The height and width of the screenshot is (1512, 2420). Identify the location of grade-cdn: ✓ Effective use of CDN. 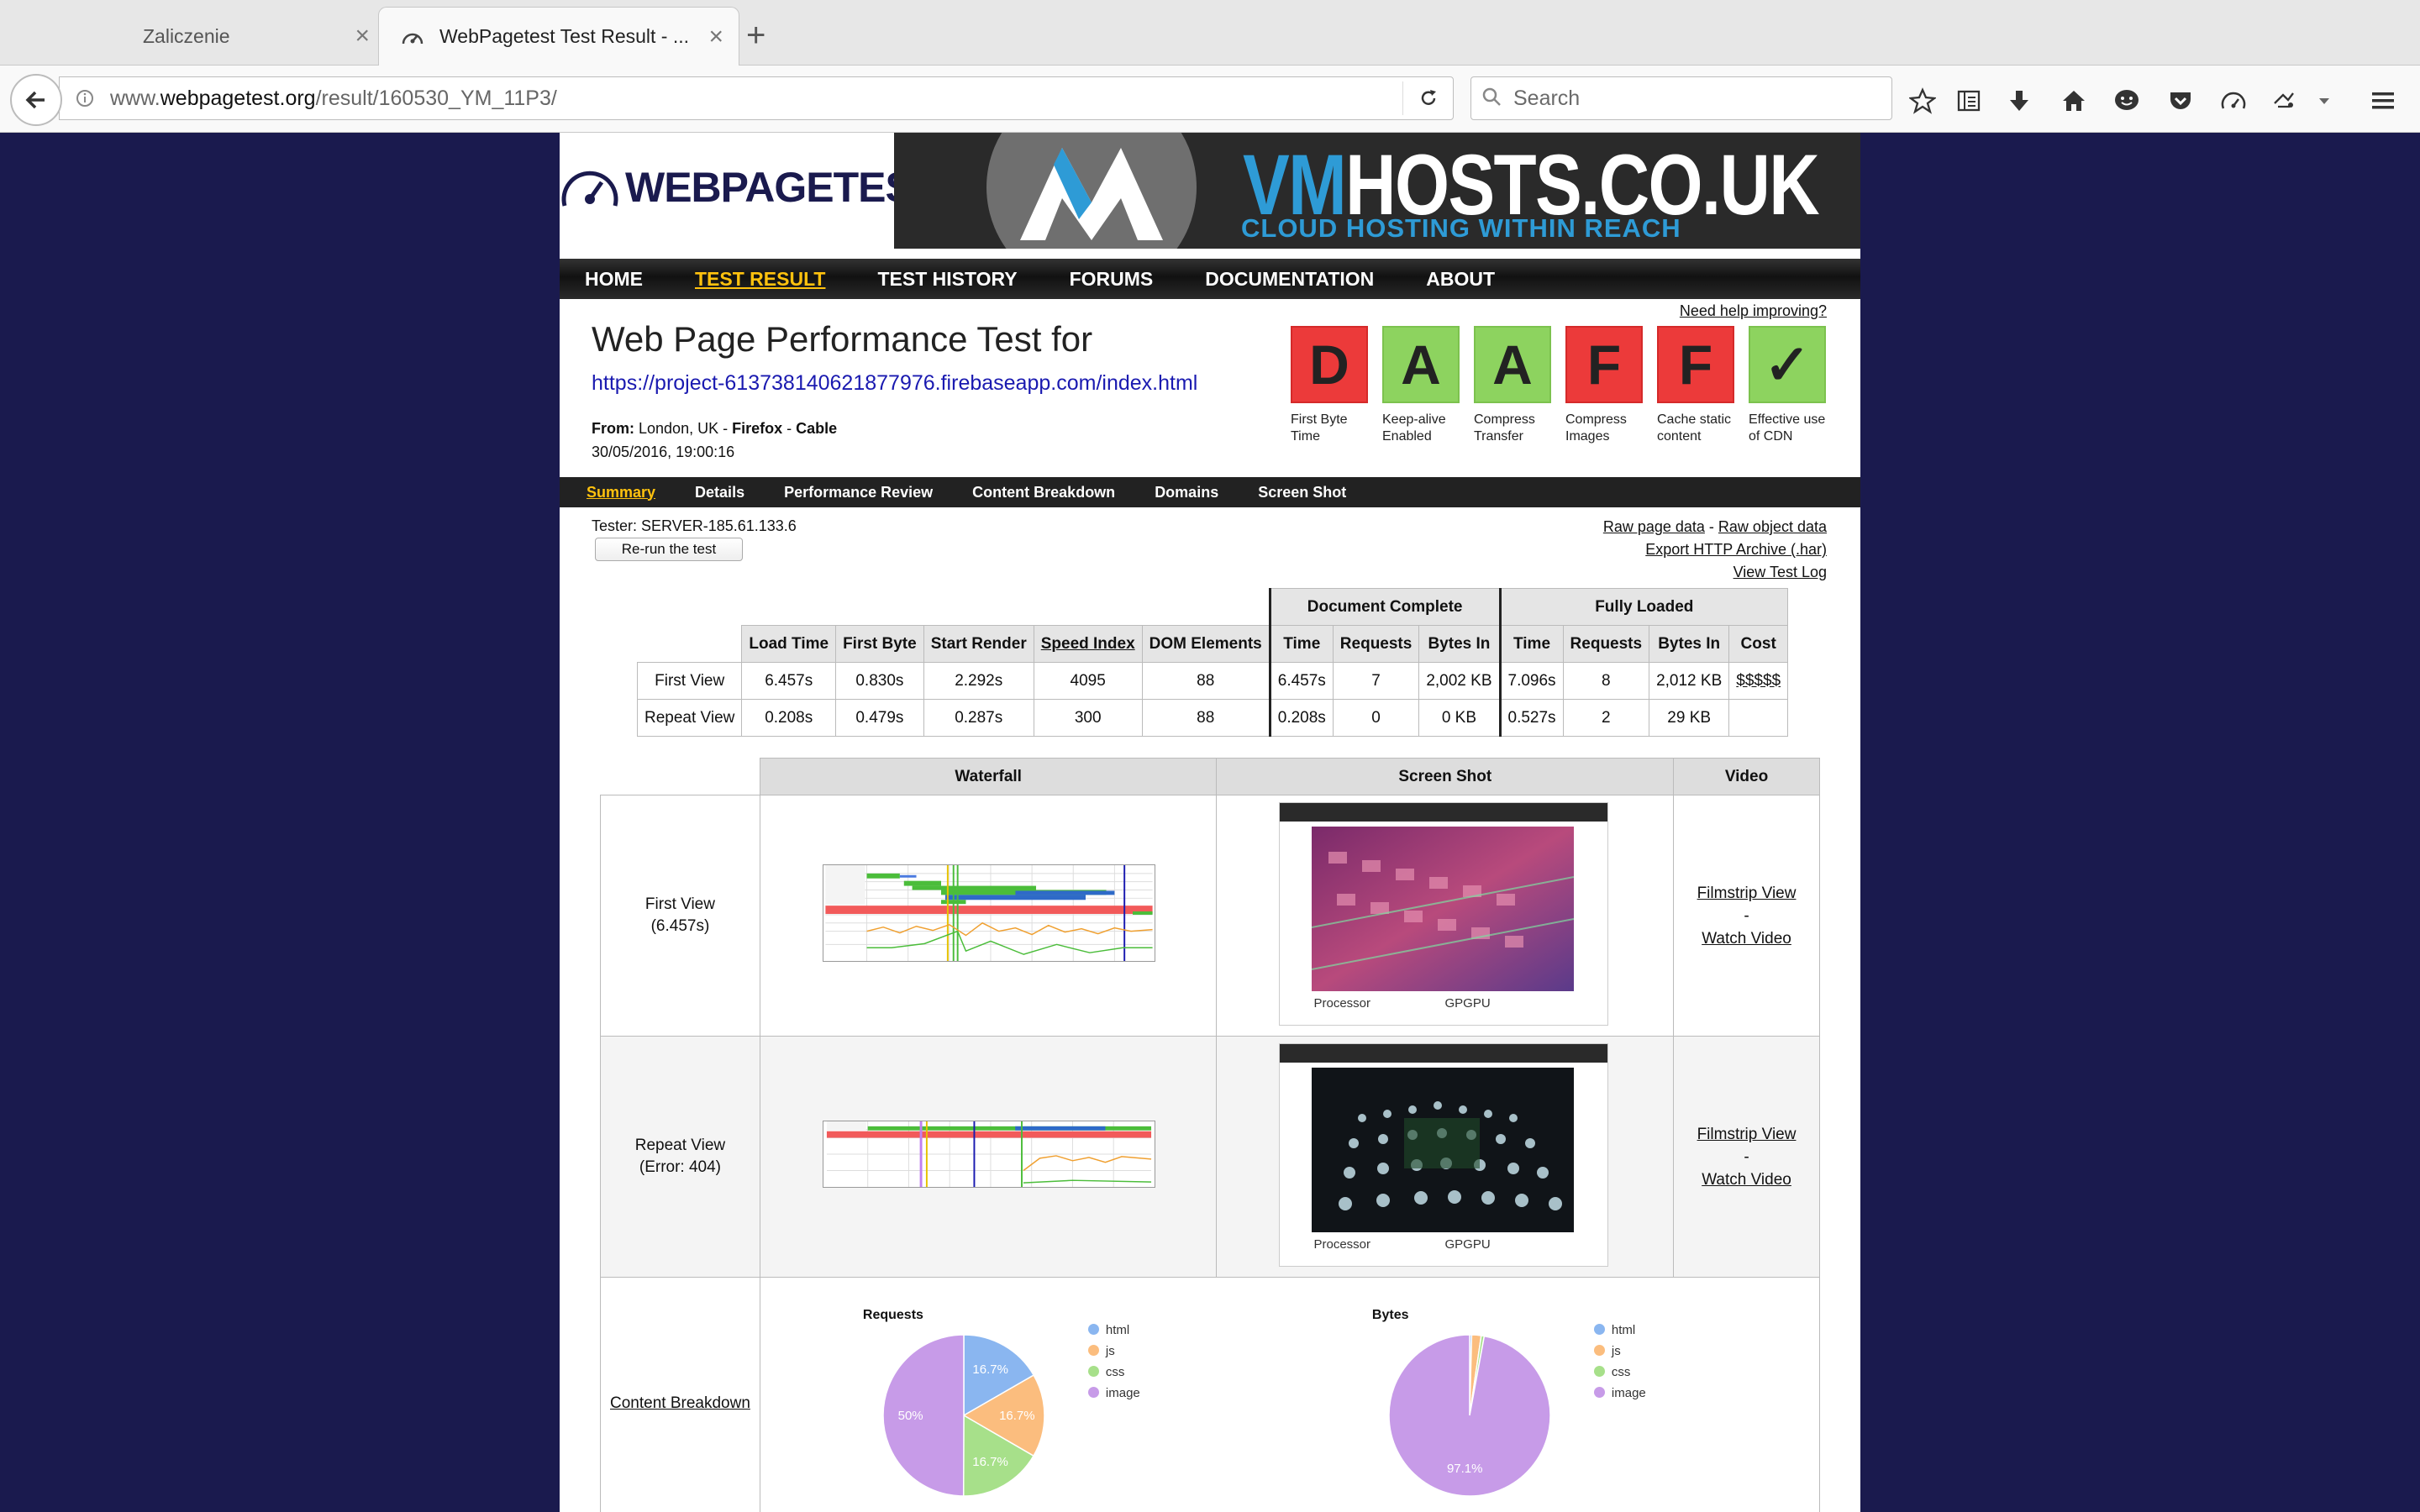
(1788, 385).